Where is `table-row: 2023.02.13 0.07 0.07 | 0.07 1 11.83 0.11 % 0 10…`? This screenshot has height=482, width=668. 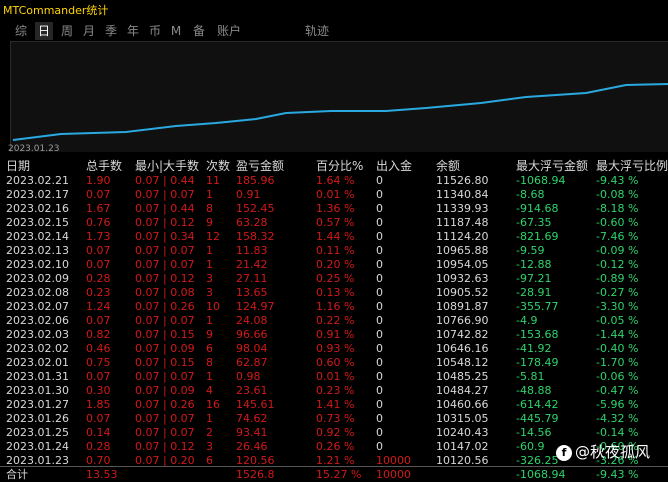
table-row: 2023.02.13 0.07 0.07 | 0.07 1 11.83 0.11 % 0 10… is located at coordinates (334, 250).